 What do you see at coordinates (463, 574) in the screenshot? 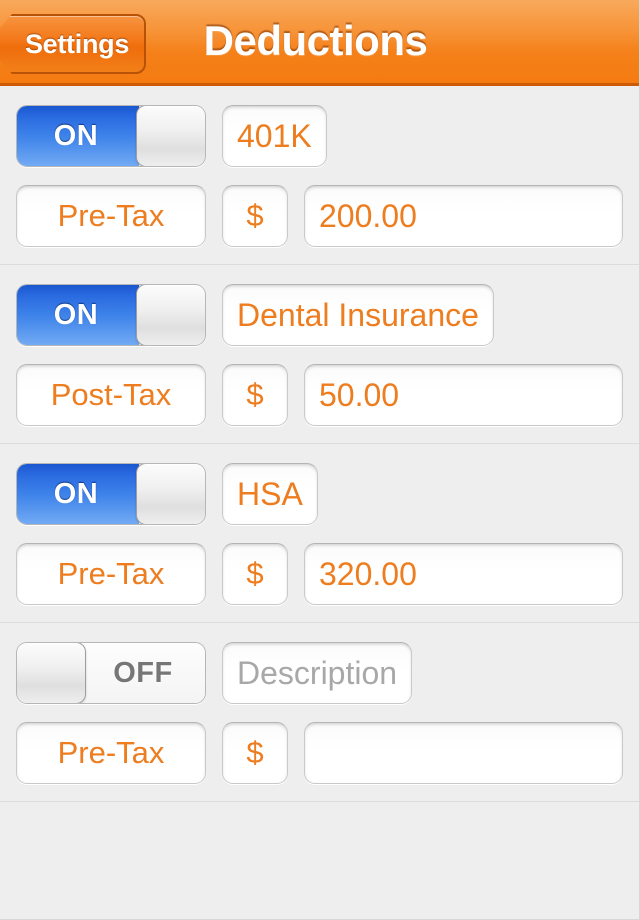
I see `amount-input: 320.00` at bounding box center [463, 574].